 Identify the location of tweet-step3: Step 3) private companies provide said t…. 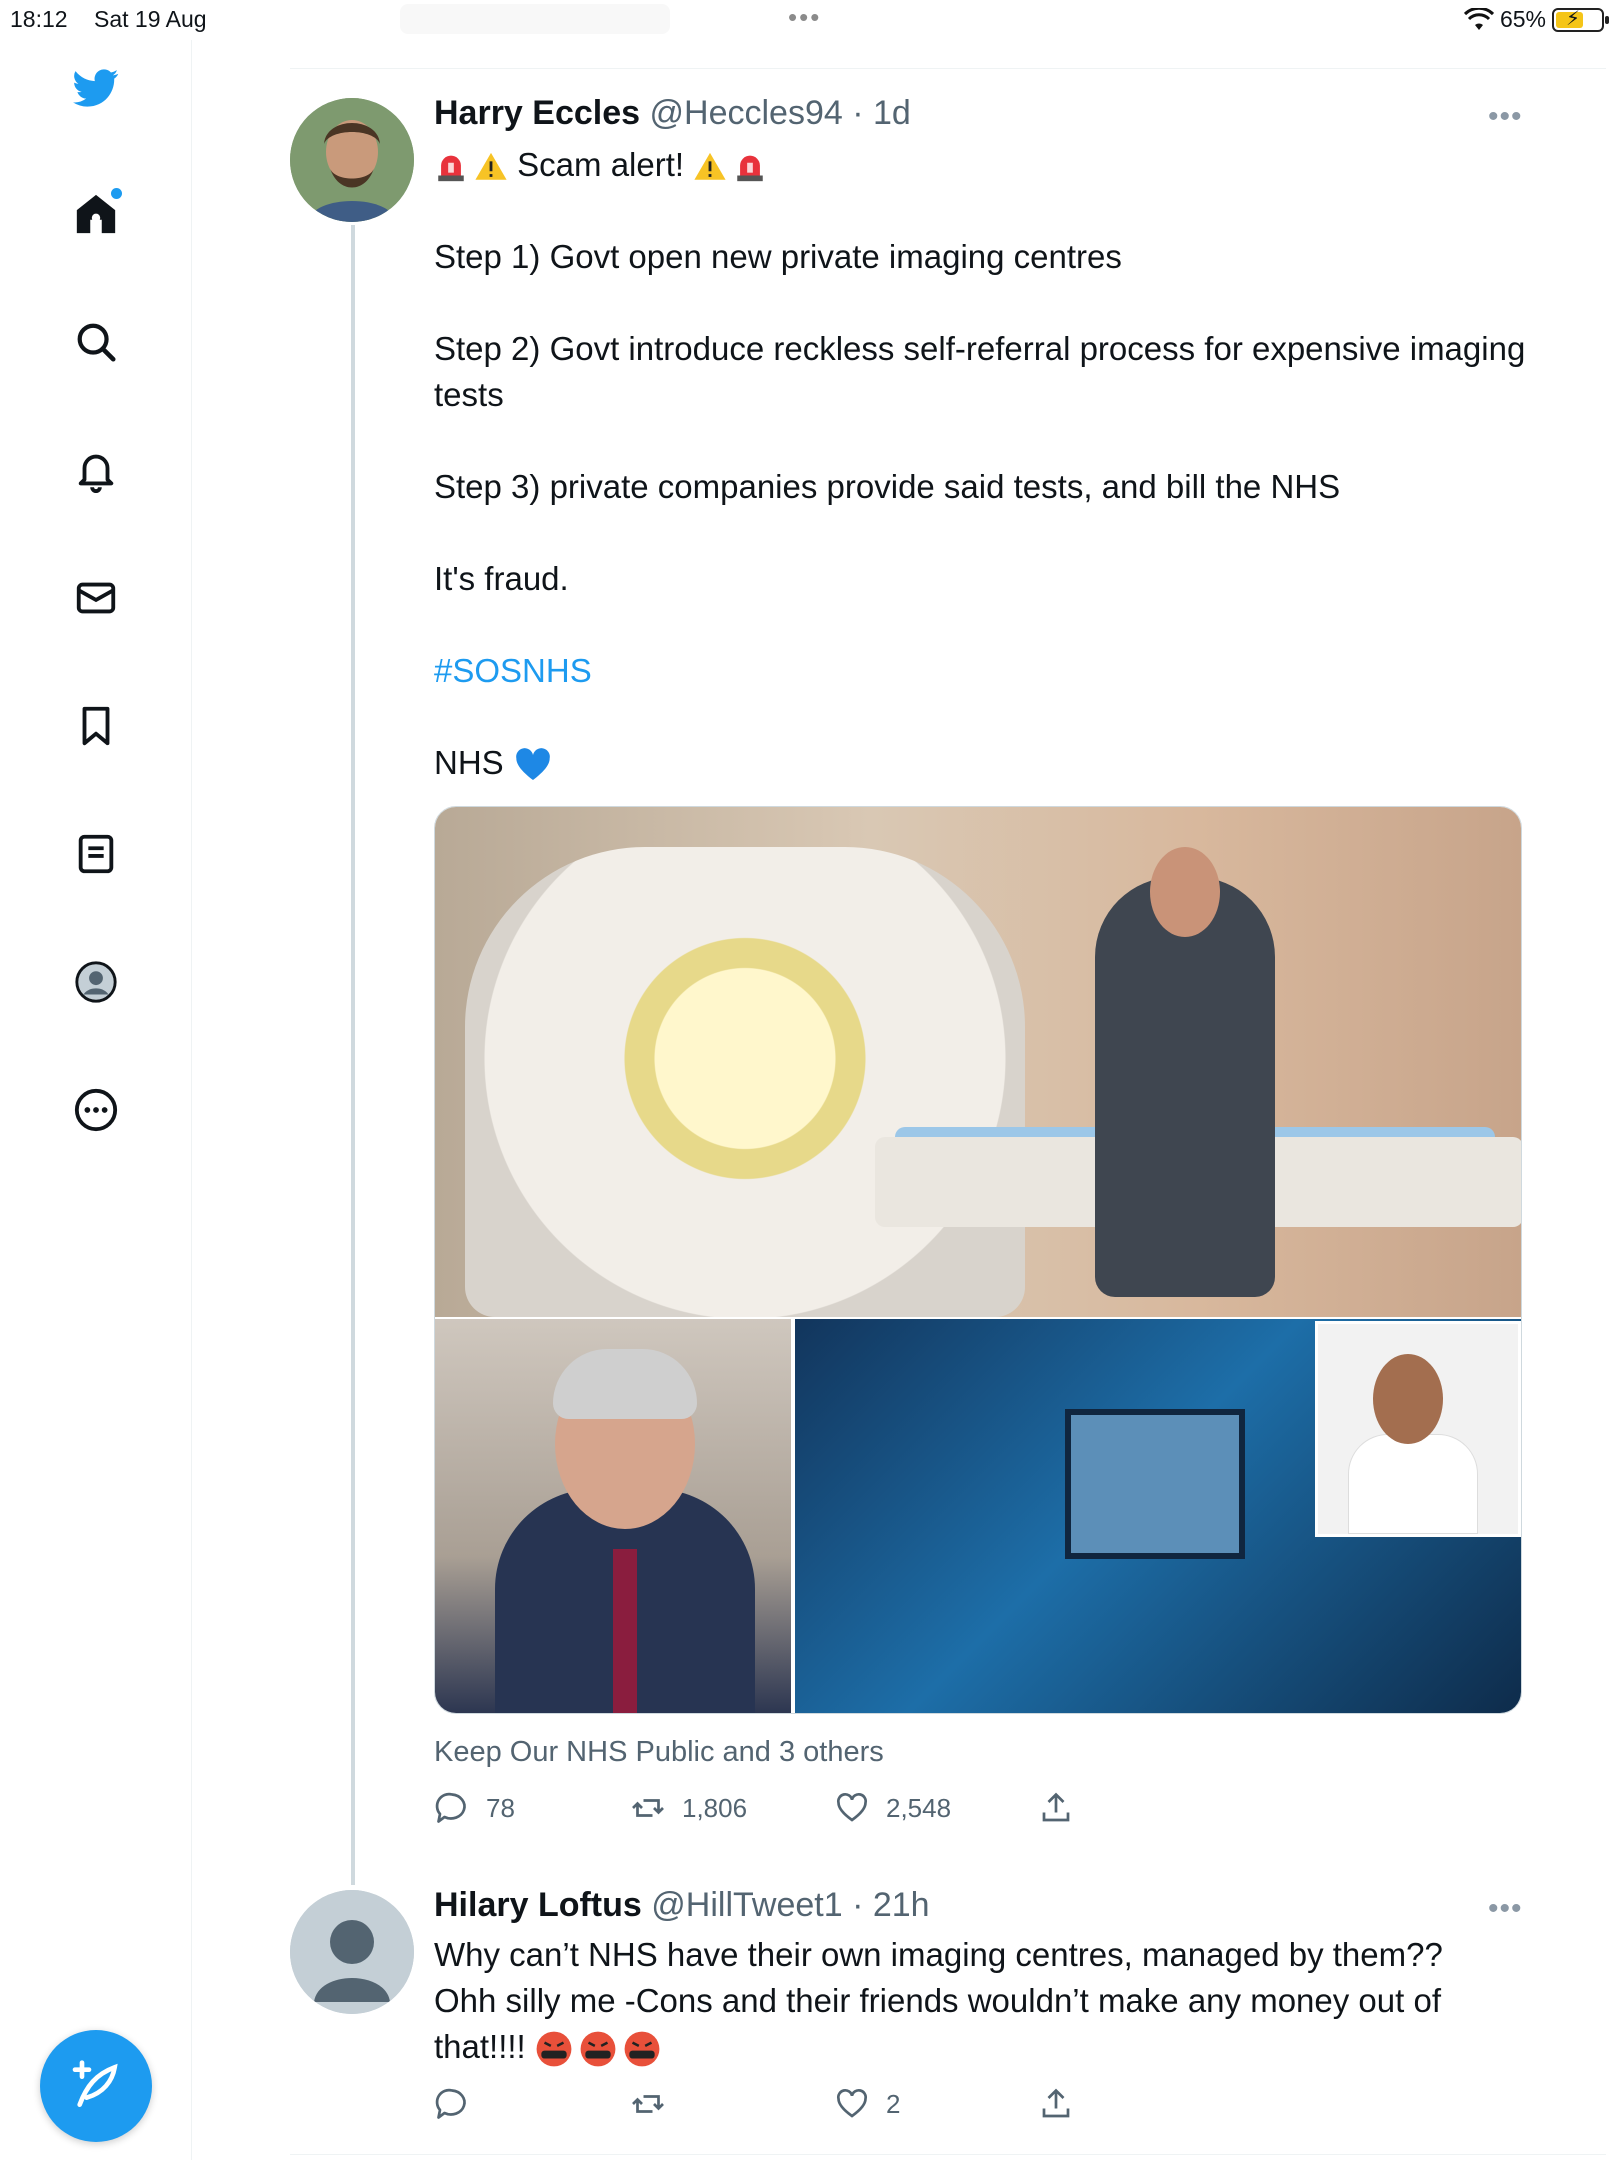
(887, 486).